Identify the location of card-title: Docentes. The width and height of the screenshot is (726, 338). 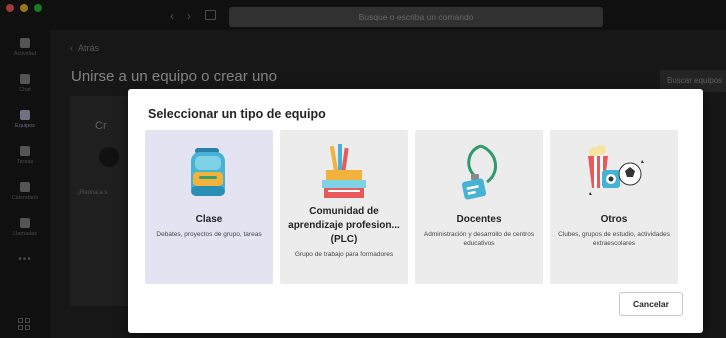
(479, 219).